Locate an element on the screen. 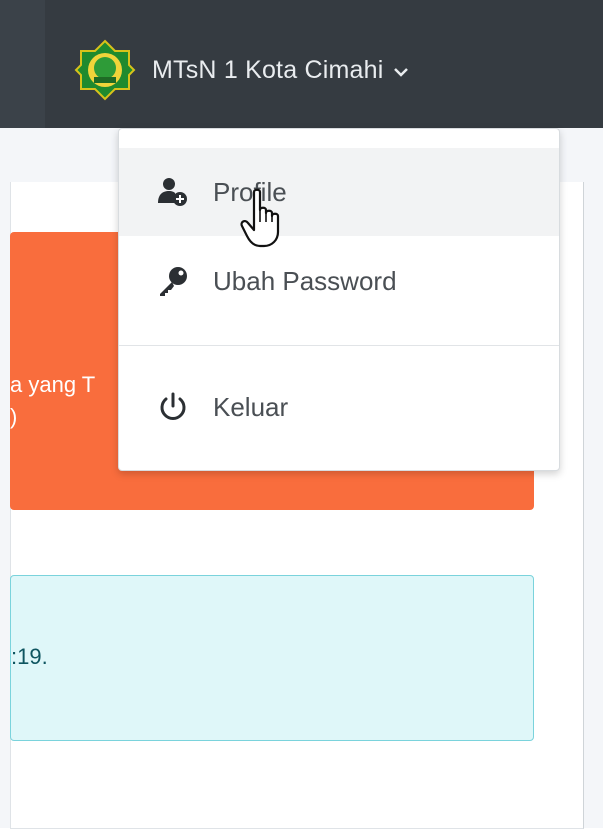 The width and height of the screenshot is (603, 829). dropdown-item-logout: Keluar is located at coordinates (339, 407).